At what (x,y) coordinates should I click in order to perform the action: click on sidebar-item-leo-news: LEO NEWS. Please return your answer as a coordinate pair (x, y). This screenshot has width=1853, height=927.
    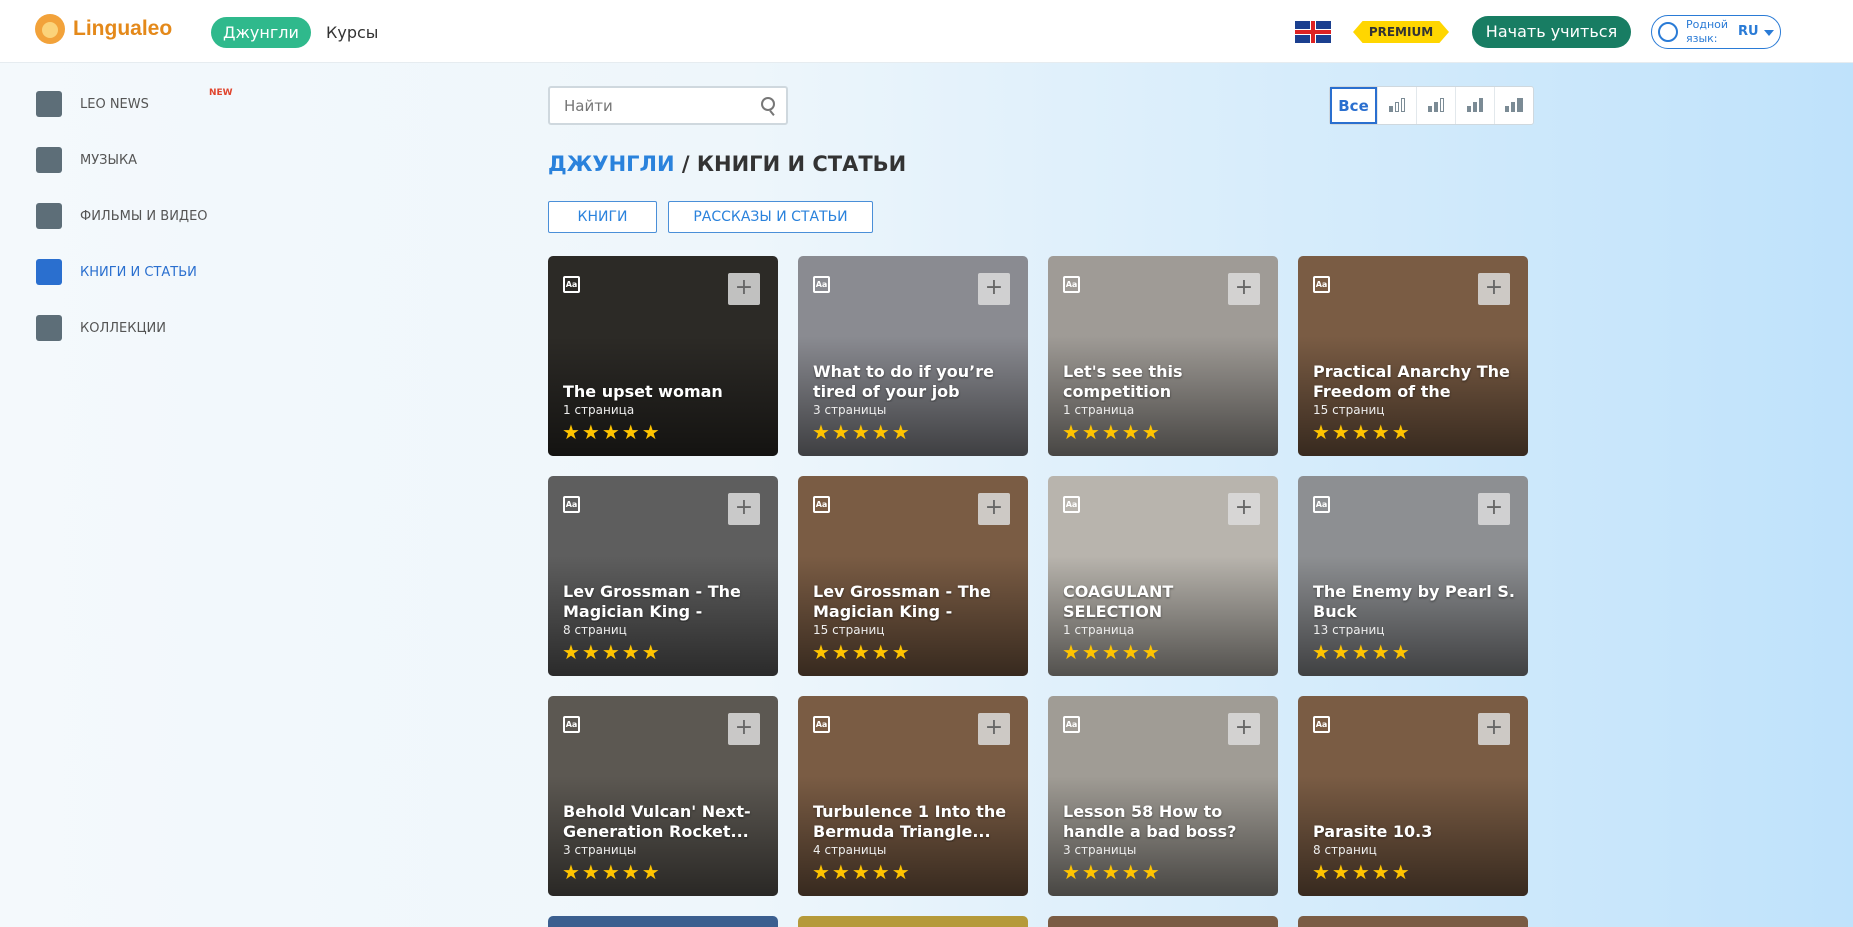
    Looking at the image, I should click on (92, 104).